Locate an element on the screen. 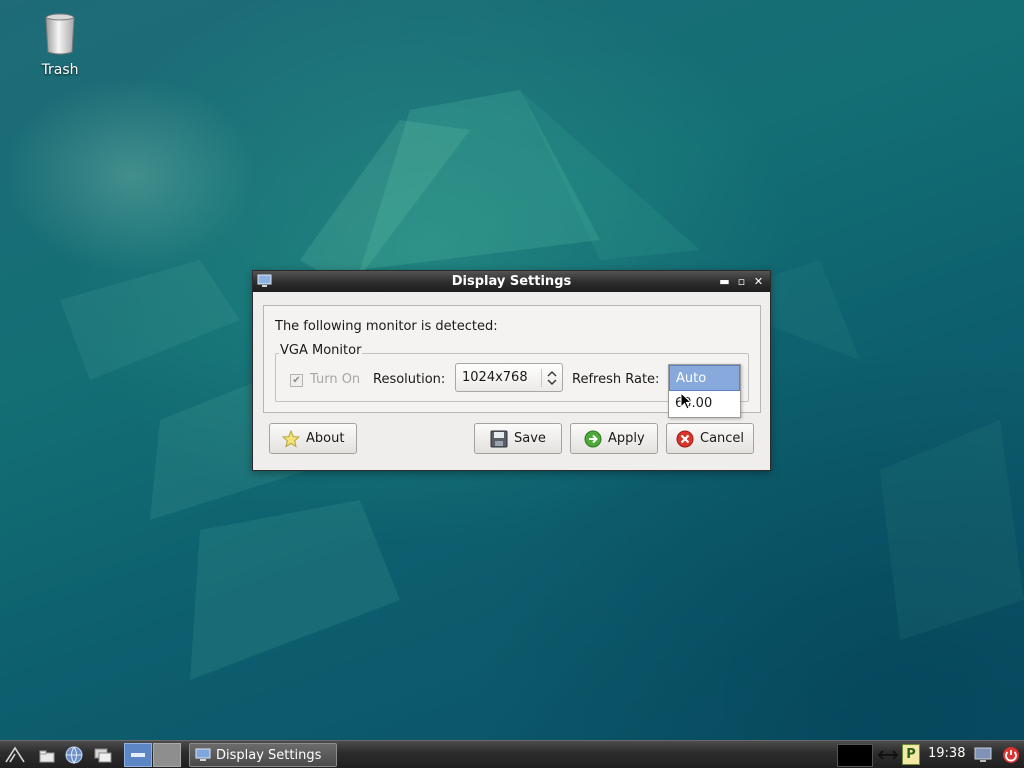  mouse-cursor-icon is located at coordinates (686, 401).